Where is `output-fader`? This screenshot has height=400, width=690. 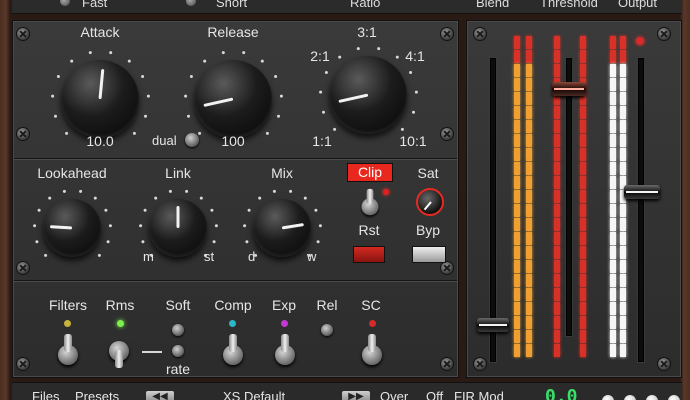
output-fader is located at coordinates (642, 192).